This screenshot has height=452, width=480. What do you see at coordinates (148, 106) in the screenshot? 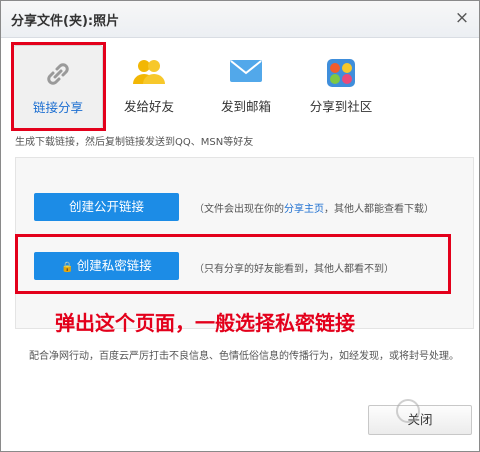
I see `tab-label: 发给好友` at bounding box center [148, 106].